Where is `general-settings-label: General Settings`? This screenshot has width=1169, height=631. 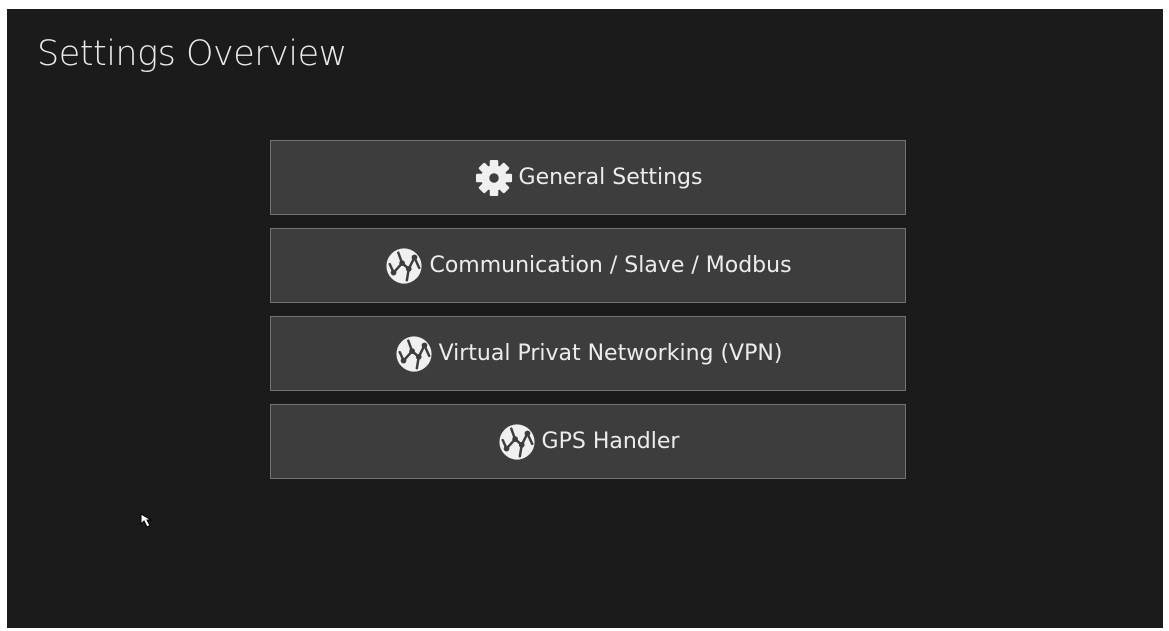 general-settings-label: General Settings is located at coordinates (610, 177).